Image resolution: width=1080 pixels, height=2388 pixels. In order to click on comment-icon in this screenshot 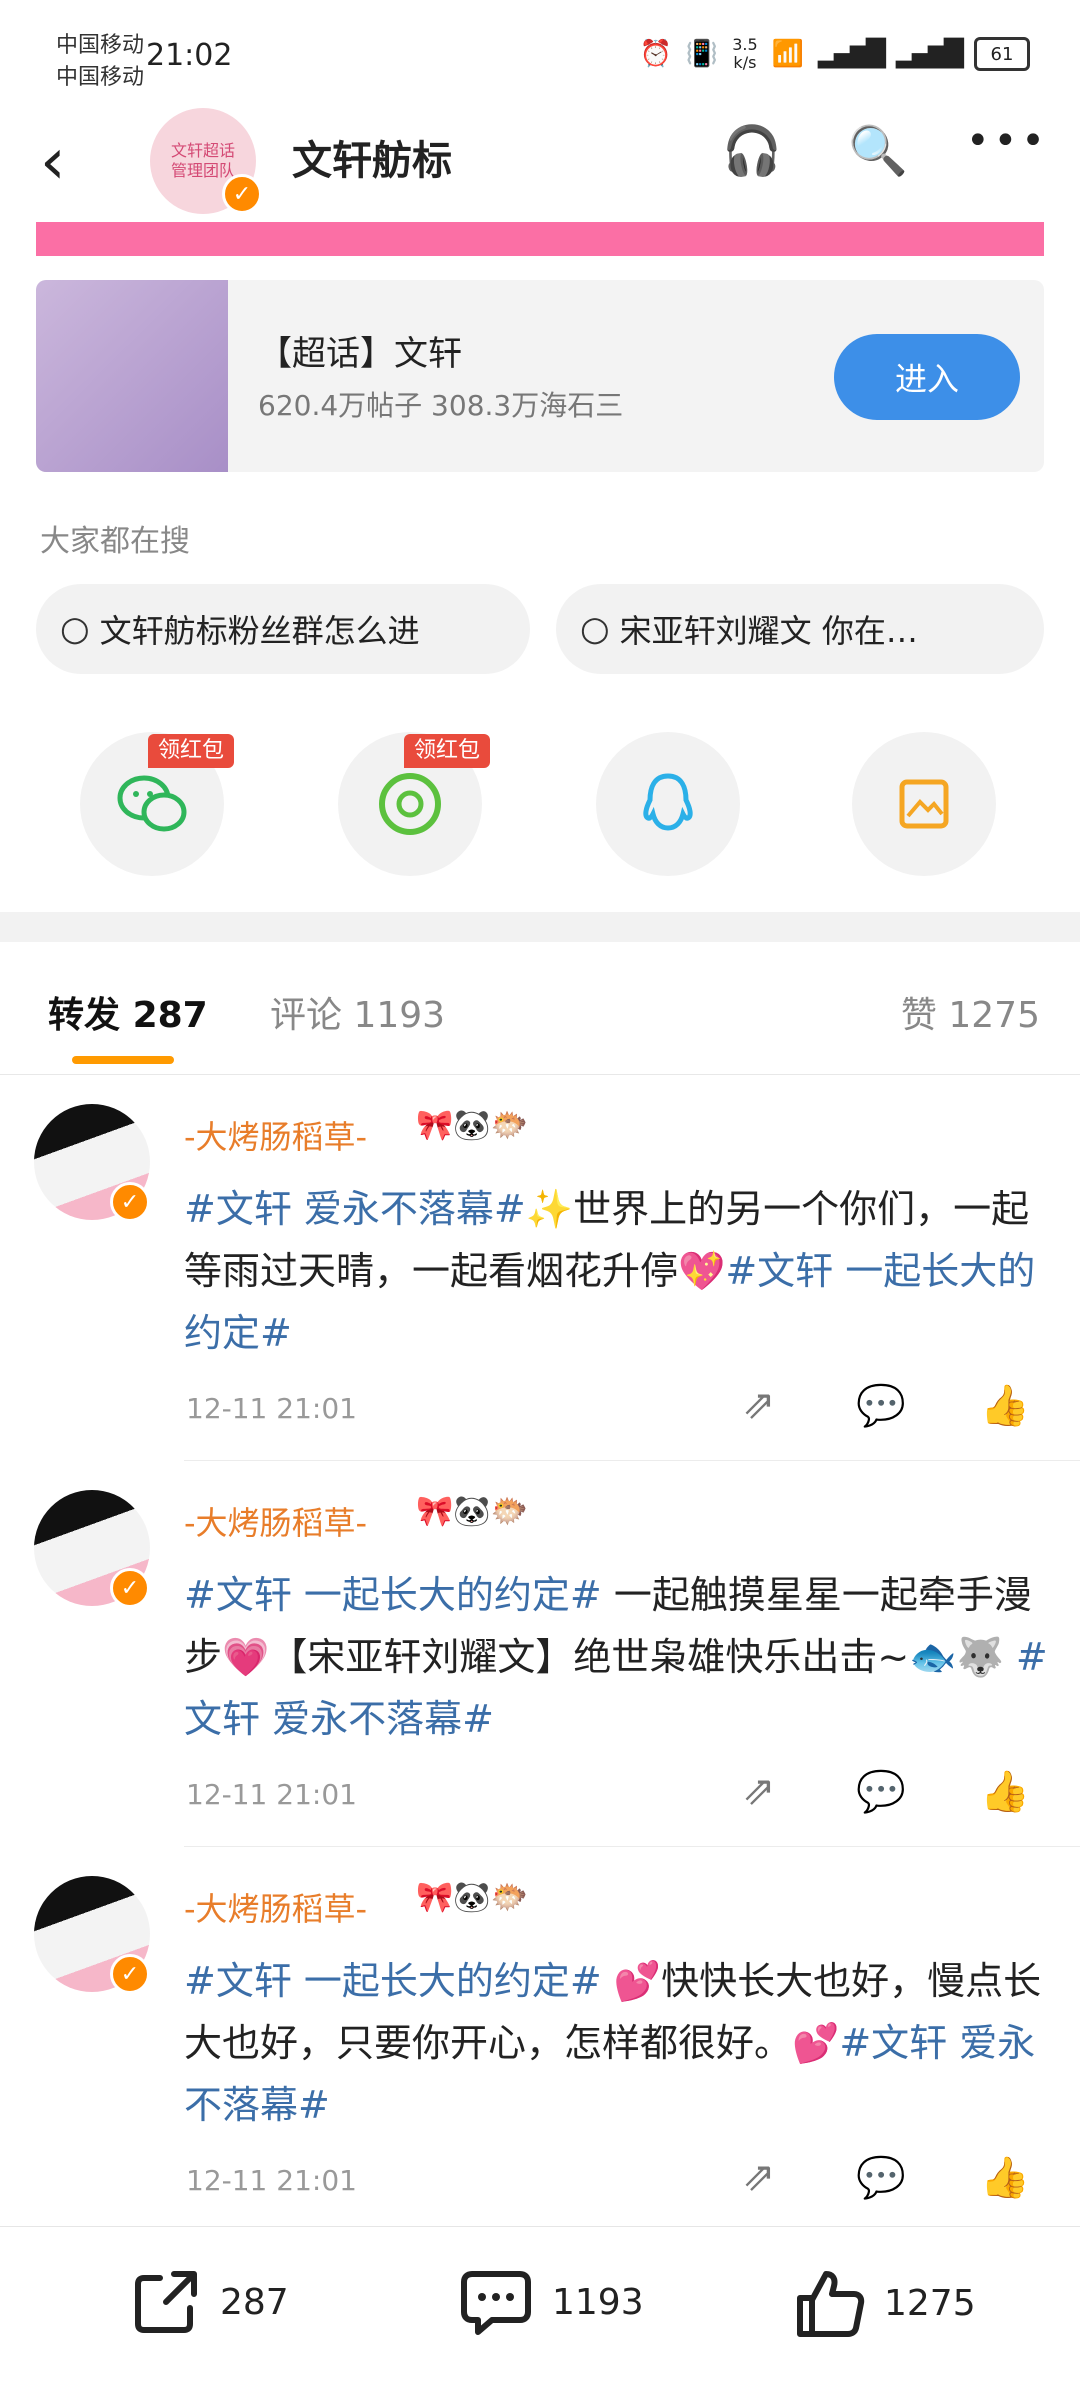, I will do `click(496, 2303)`.